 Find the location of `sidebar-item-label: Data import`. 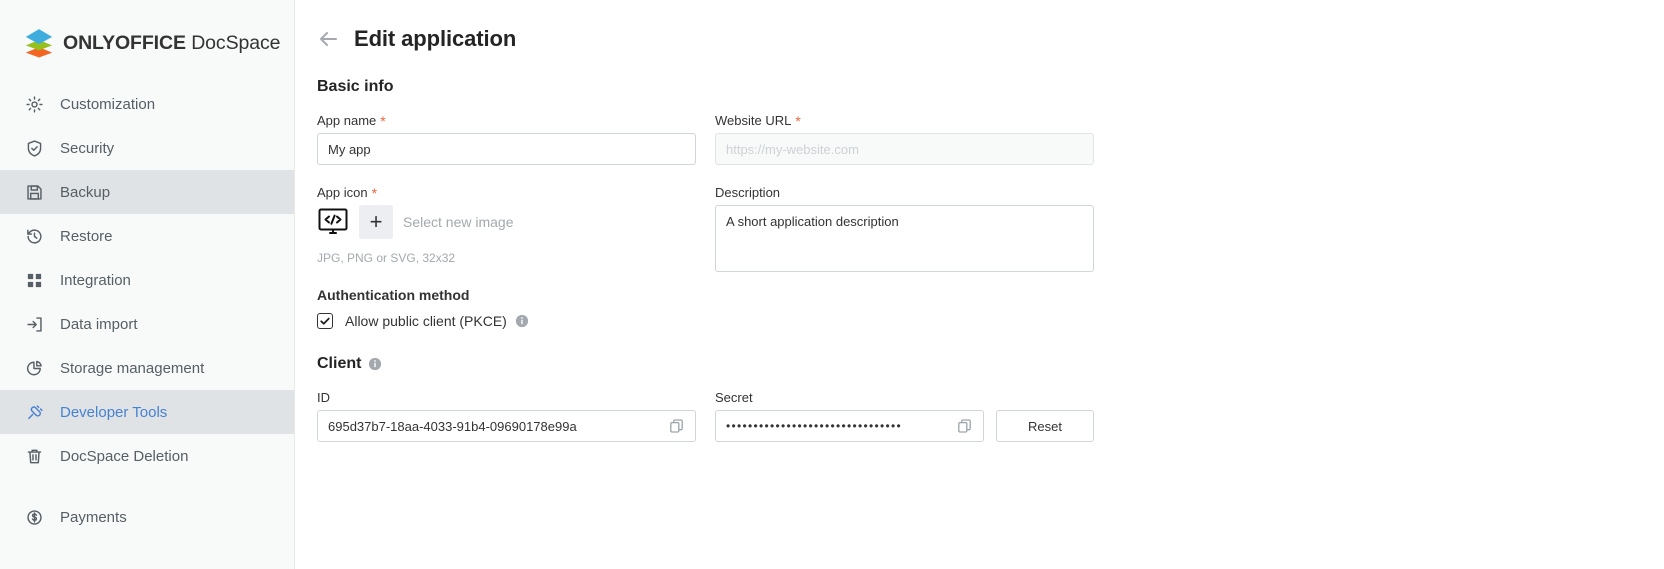

sidebar-item-label: Data import is located at coordinates (99, 324).